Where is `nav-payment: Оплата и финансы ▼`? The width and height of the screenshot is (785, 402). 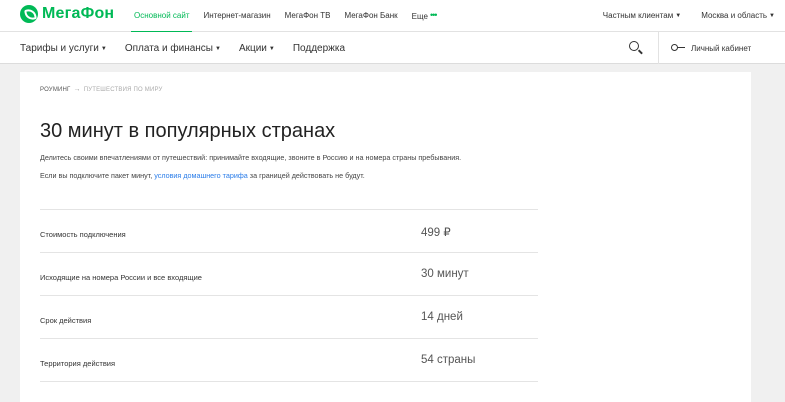 nav-payment: Оплата и финансы ▼ is located at coordinates (173, 48).